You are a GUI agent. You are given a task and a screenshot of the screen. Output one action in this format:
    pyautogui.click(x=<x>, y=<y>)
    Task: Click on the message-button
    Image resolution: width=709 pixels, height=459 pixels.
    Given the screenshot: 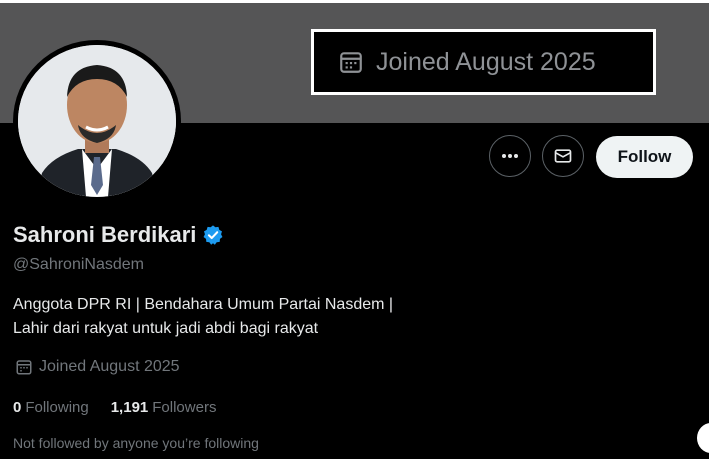 What is the action you would take?
    pyautogui.click(x=563, y=156)
    